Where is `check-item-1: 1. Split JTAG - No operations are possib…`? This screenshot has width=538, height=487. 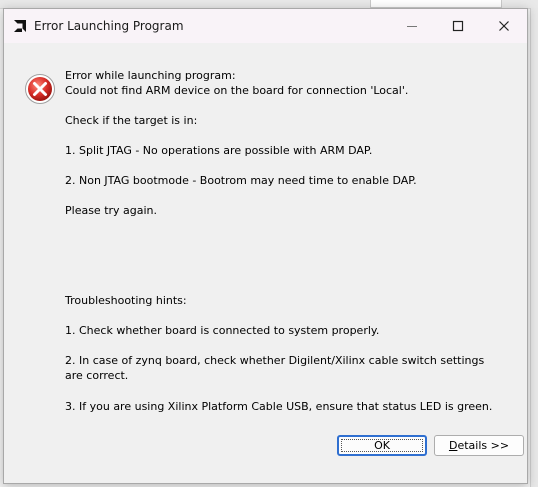
check-item-1: 1. Split JTAG - No operations are possib… is located at coordinates (219, 150).